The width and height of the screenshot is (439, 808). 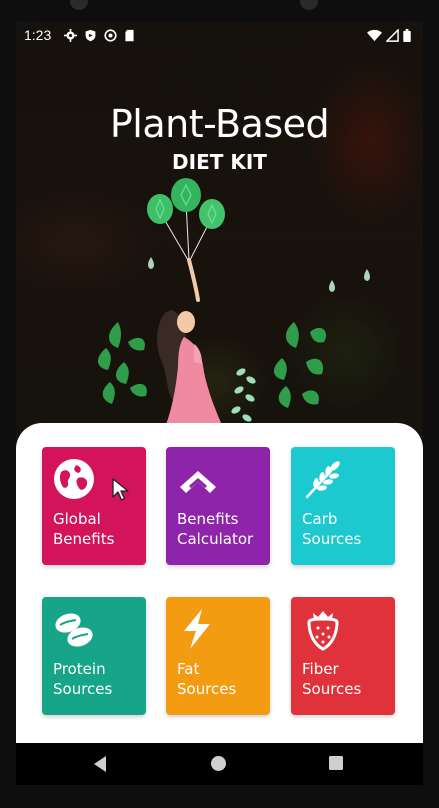 I want to click on tile-carb-sources: Carb Sources, so click(x=343, y=506).